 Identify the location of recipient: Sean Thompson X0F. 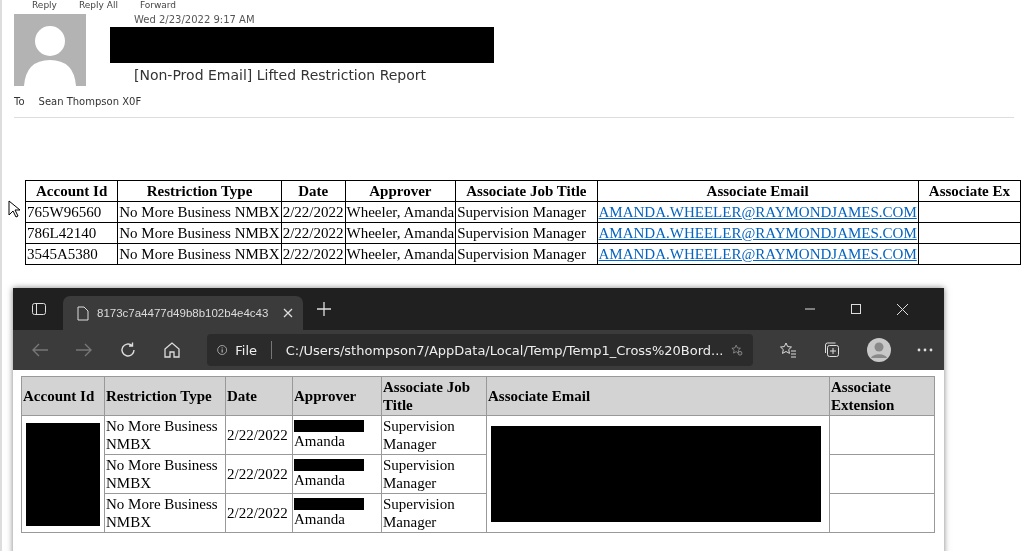
(90, 101).